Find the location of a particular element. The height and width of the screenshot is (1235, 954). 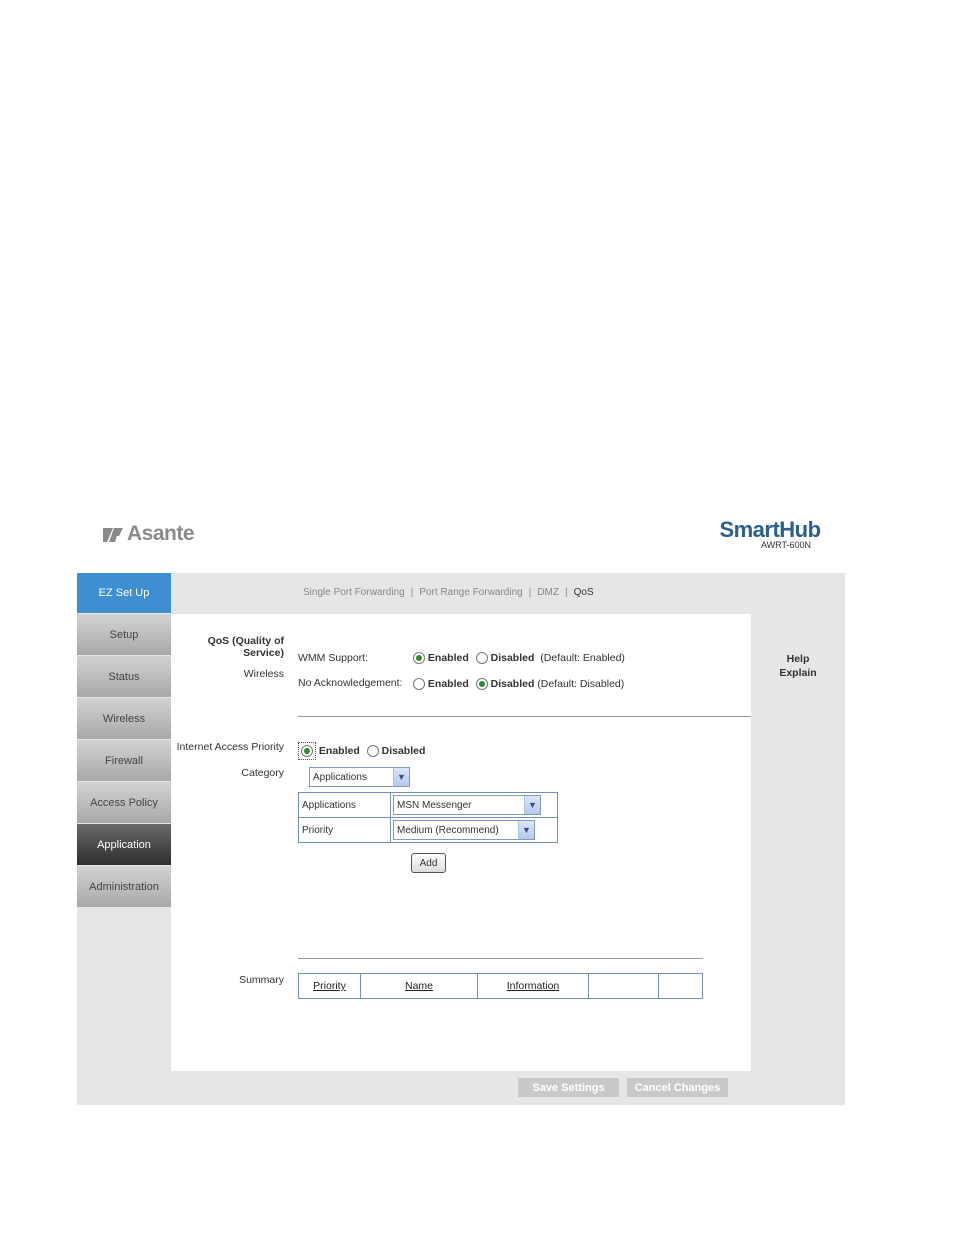

no-ack-options: Enabled Disabled (Default: Disabled) is located at coordinates (519, 684).